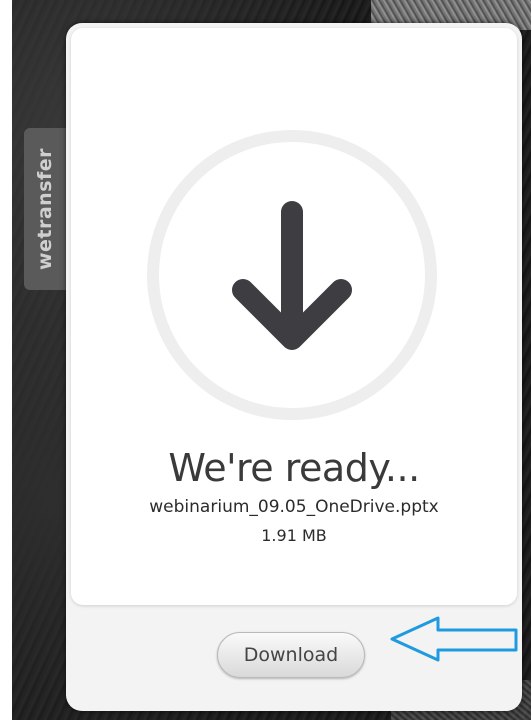  I want to click on wetransfer-logo-label: wetransfer, so click(45, 209).